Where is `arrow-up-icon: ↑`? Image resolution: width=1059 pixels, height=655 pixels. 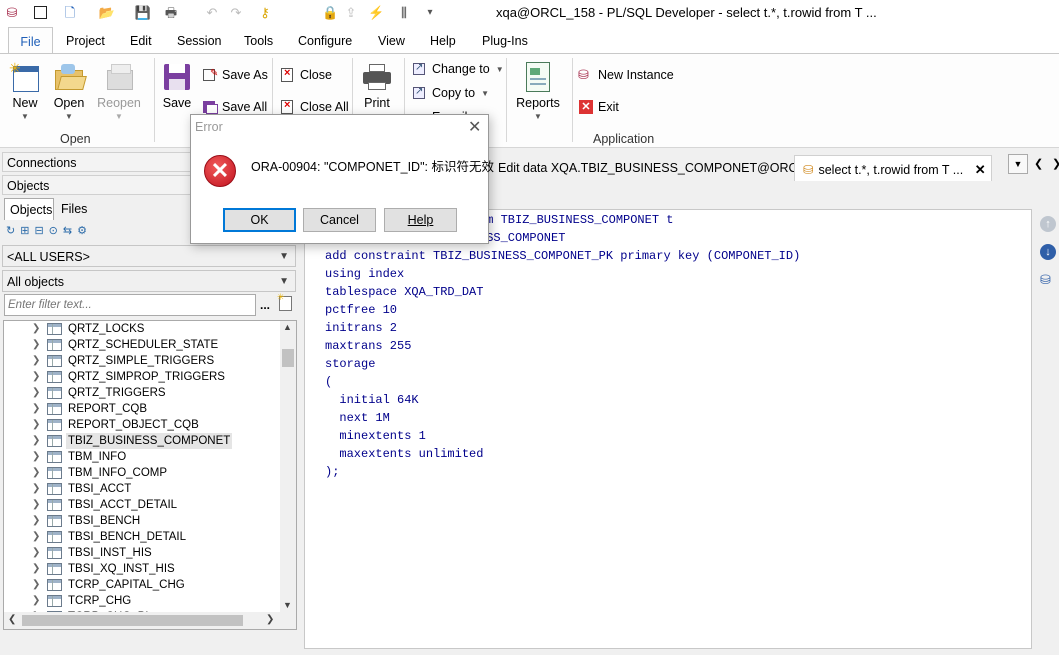
arrow-up-icon: ↑ is located at coordinates (1048, 224).